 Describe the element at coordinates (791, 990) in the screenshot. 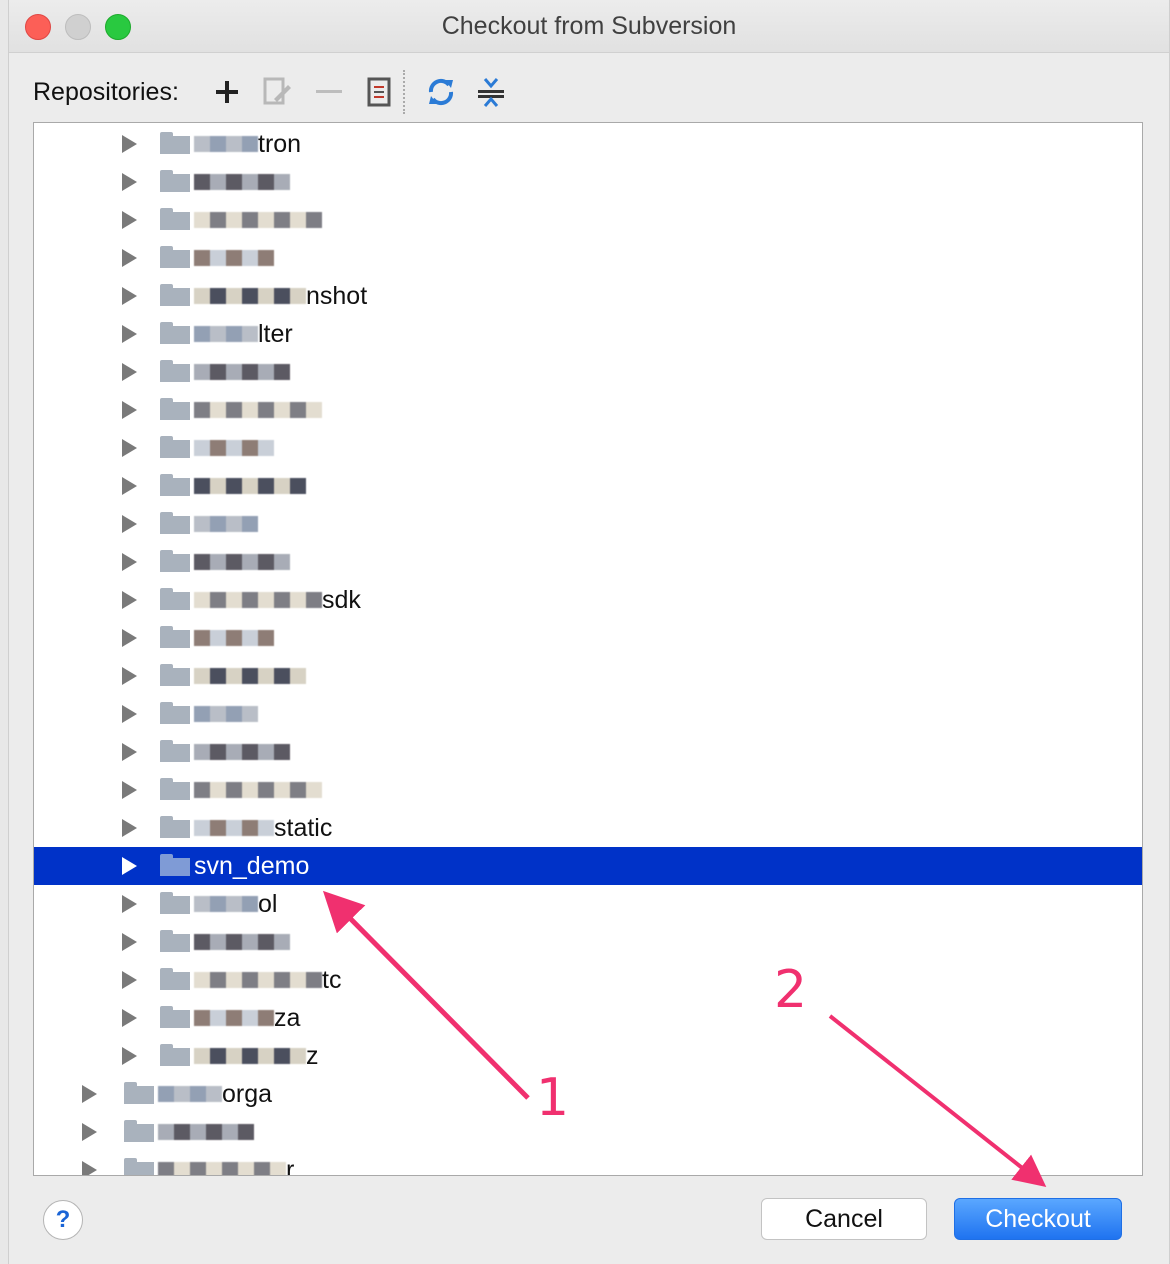

I see `annotation-number-two: 2` at that location.